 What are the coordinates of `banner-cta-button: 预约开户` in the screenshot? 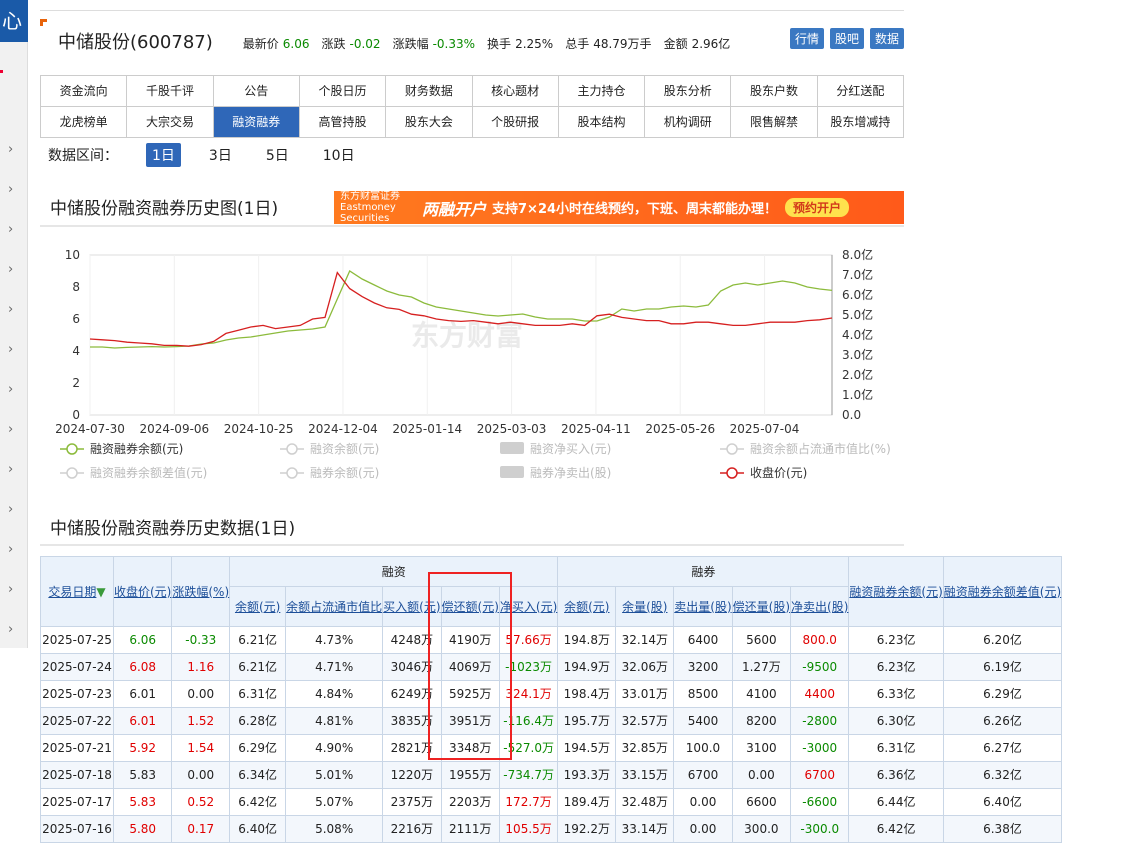 It's located at (817, 207).